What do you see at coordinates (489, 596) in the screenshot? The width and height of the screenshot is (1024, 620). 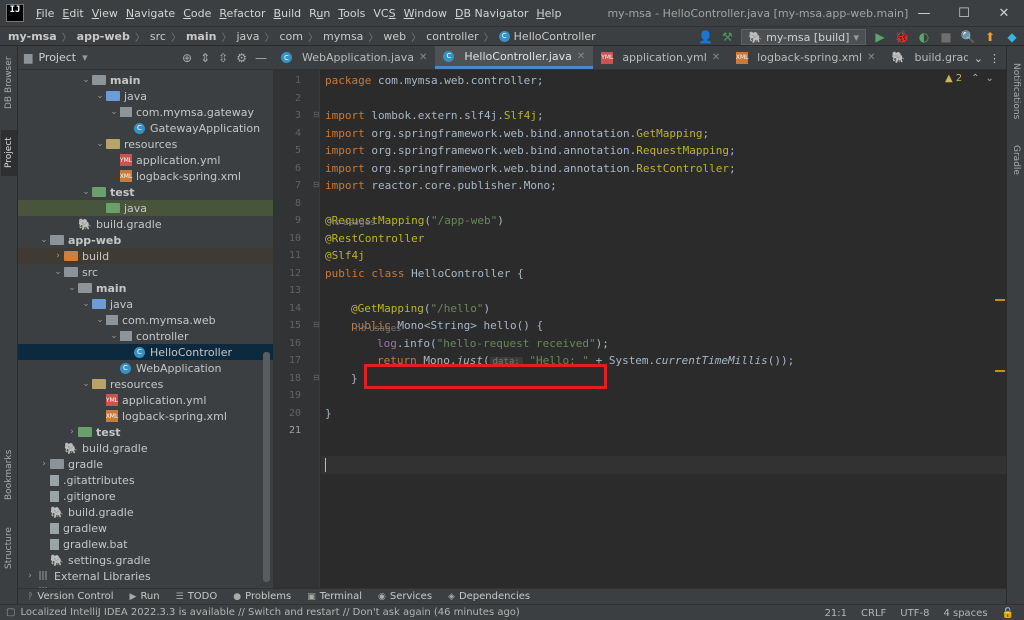 I see `tool-window-dependencies: ◈ Dependencies` at bounding box center [489, 596].